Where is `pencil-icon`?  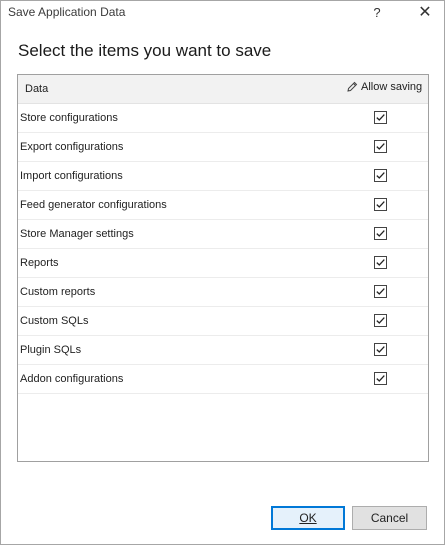
pencil-icon is located at coordinates (352, 86).